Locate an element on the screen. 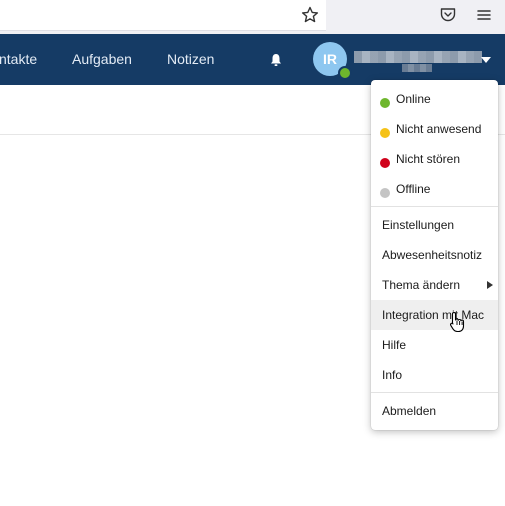 This screenshot has width=505, height=506. status-away: Nicht anwesend is located at coordinates (434, 129).